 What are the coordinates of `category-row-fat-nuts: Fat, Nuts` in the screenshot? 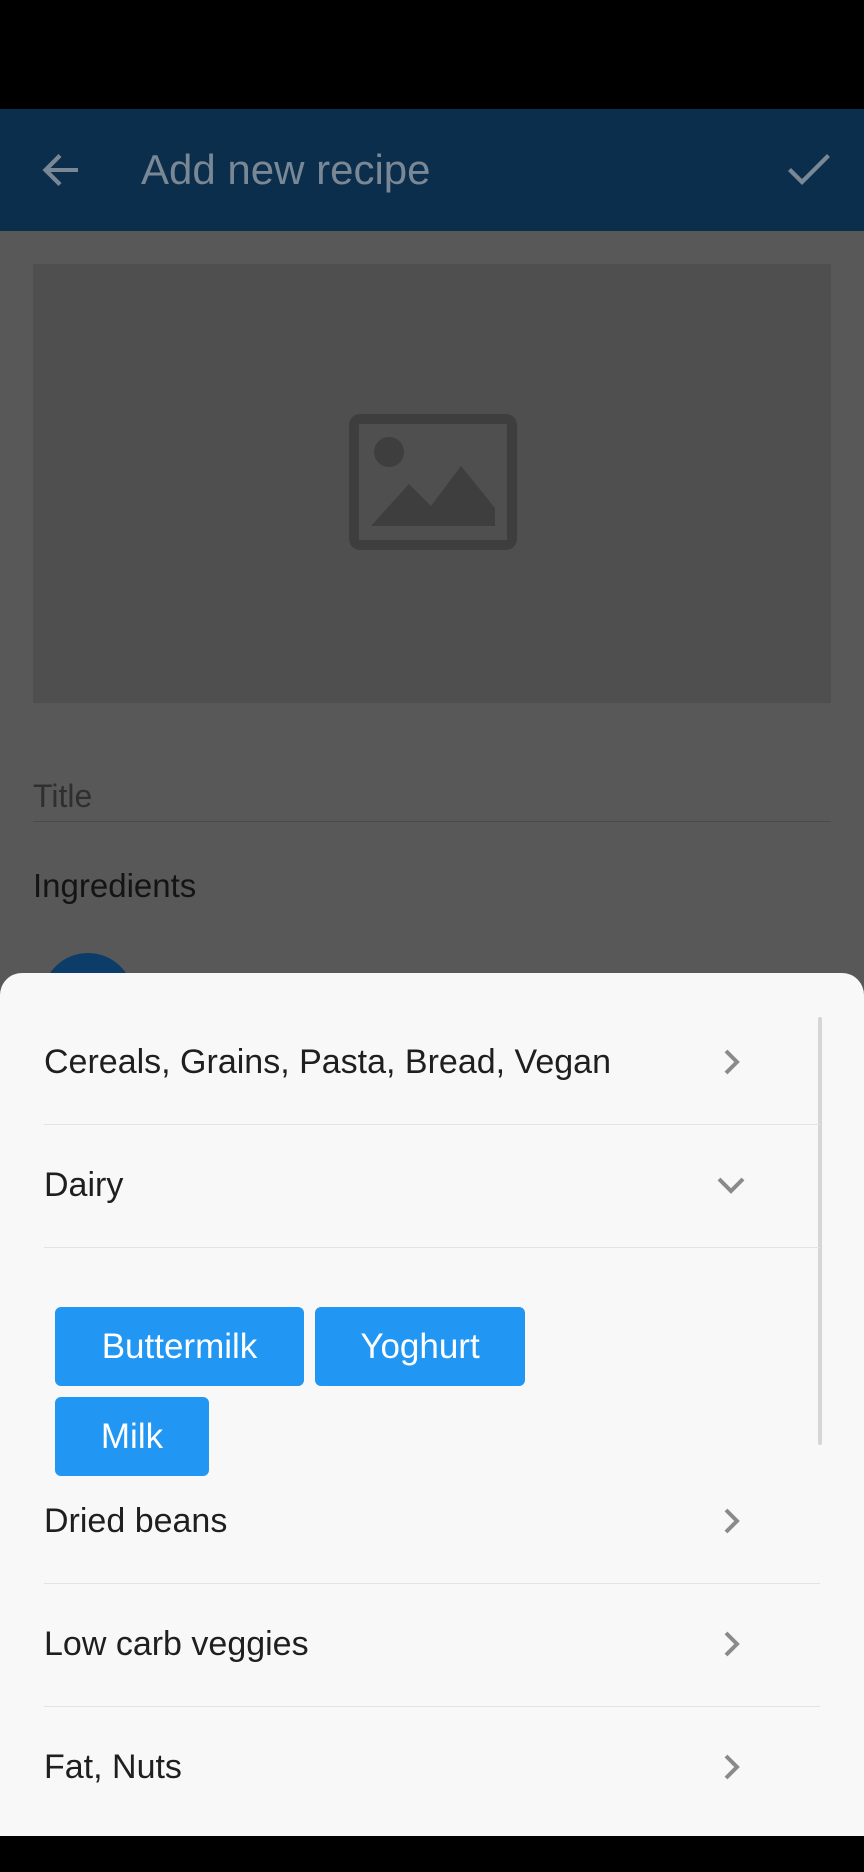 It's located at (432, 1767).